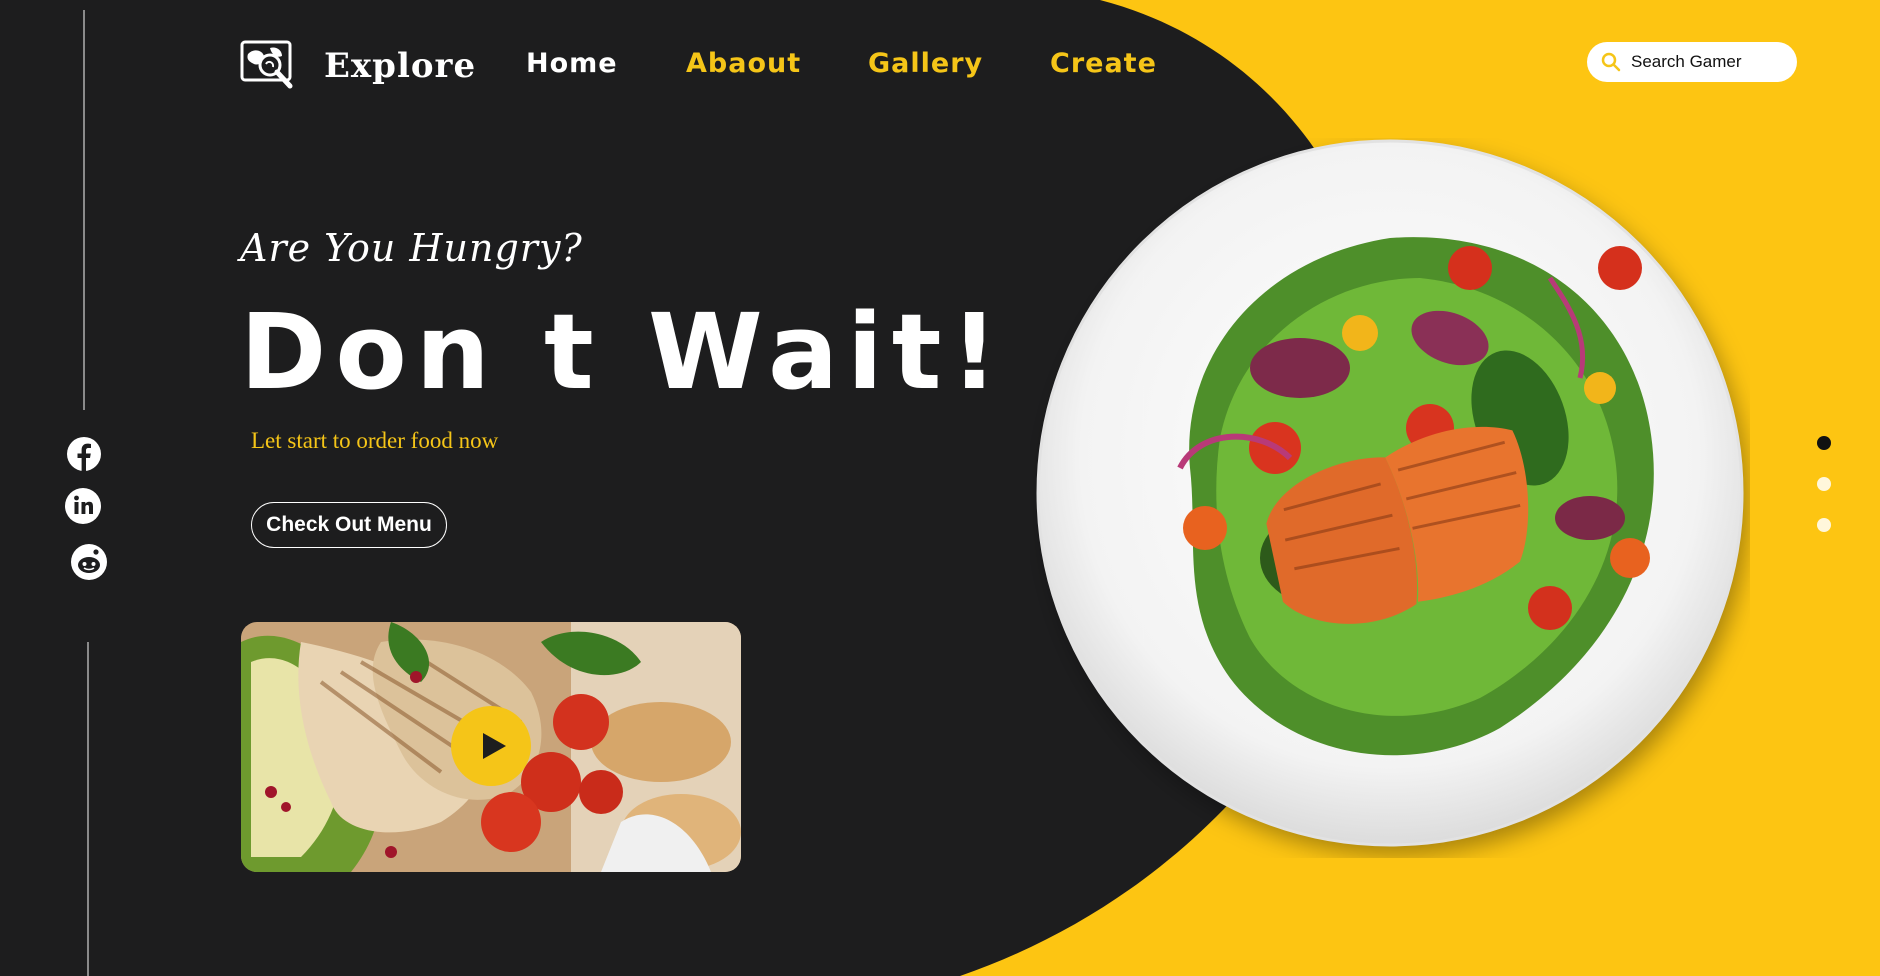 Image resolution: width=1880 pixels, height=976 pixels. What do you see at coordinates (925, 63) in the screenshot?
I see `nav-item-gallery: Gallery` at bounding box center [925, 63].